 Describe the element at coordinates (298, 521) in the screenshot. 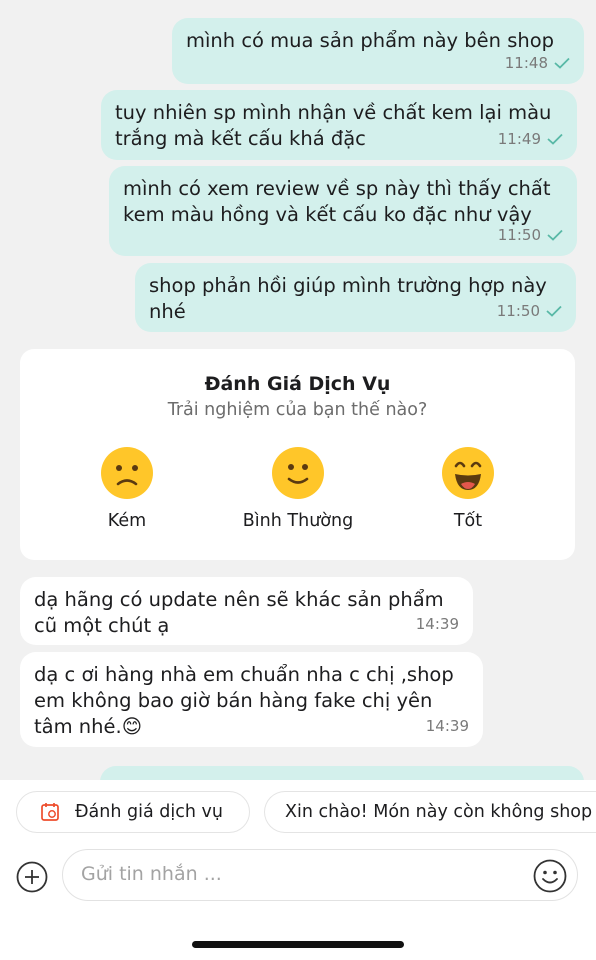

I see `rating-option-label: Bình Thường` at that location.